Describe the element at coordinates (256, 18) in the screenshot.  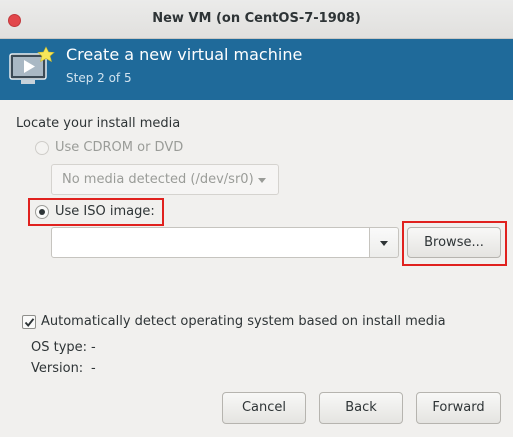
I see `window-title: New VM (on CentOS-7-1908)` at that location.